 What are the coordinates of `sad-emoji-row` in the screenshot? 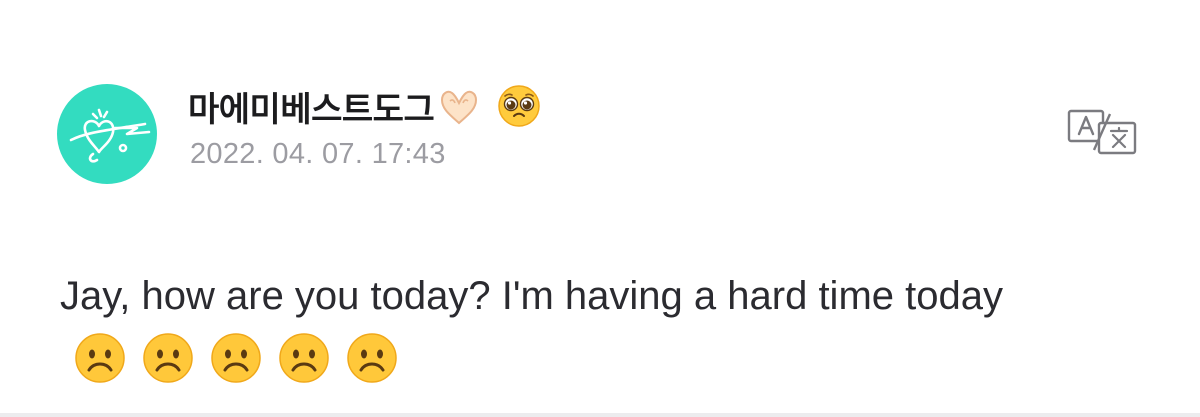 It's located at (236, 358).